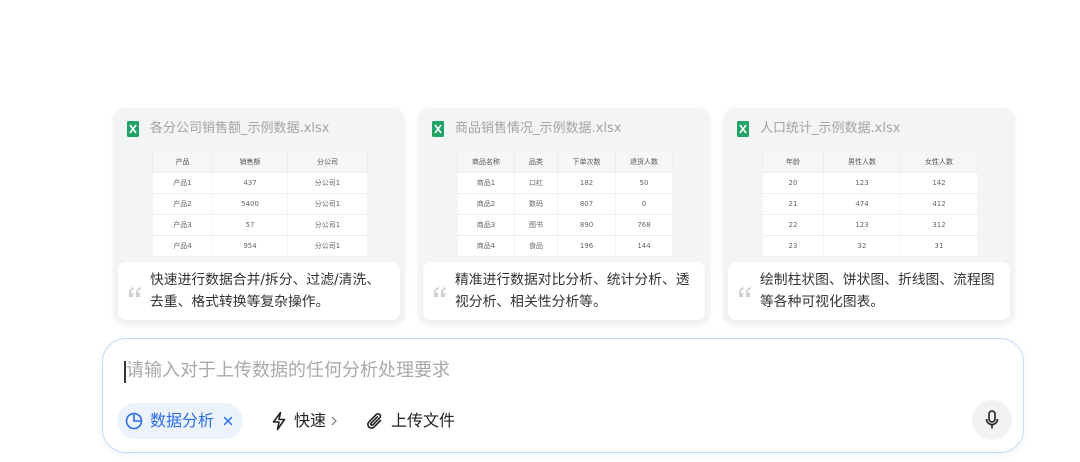 This screenshot has width=1080, height=462. I want to click on table-row: 23 32 31, so click(870, 246).